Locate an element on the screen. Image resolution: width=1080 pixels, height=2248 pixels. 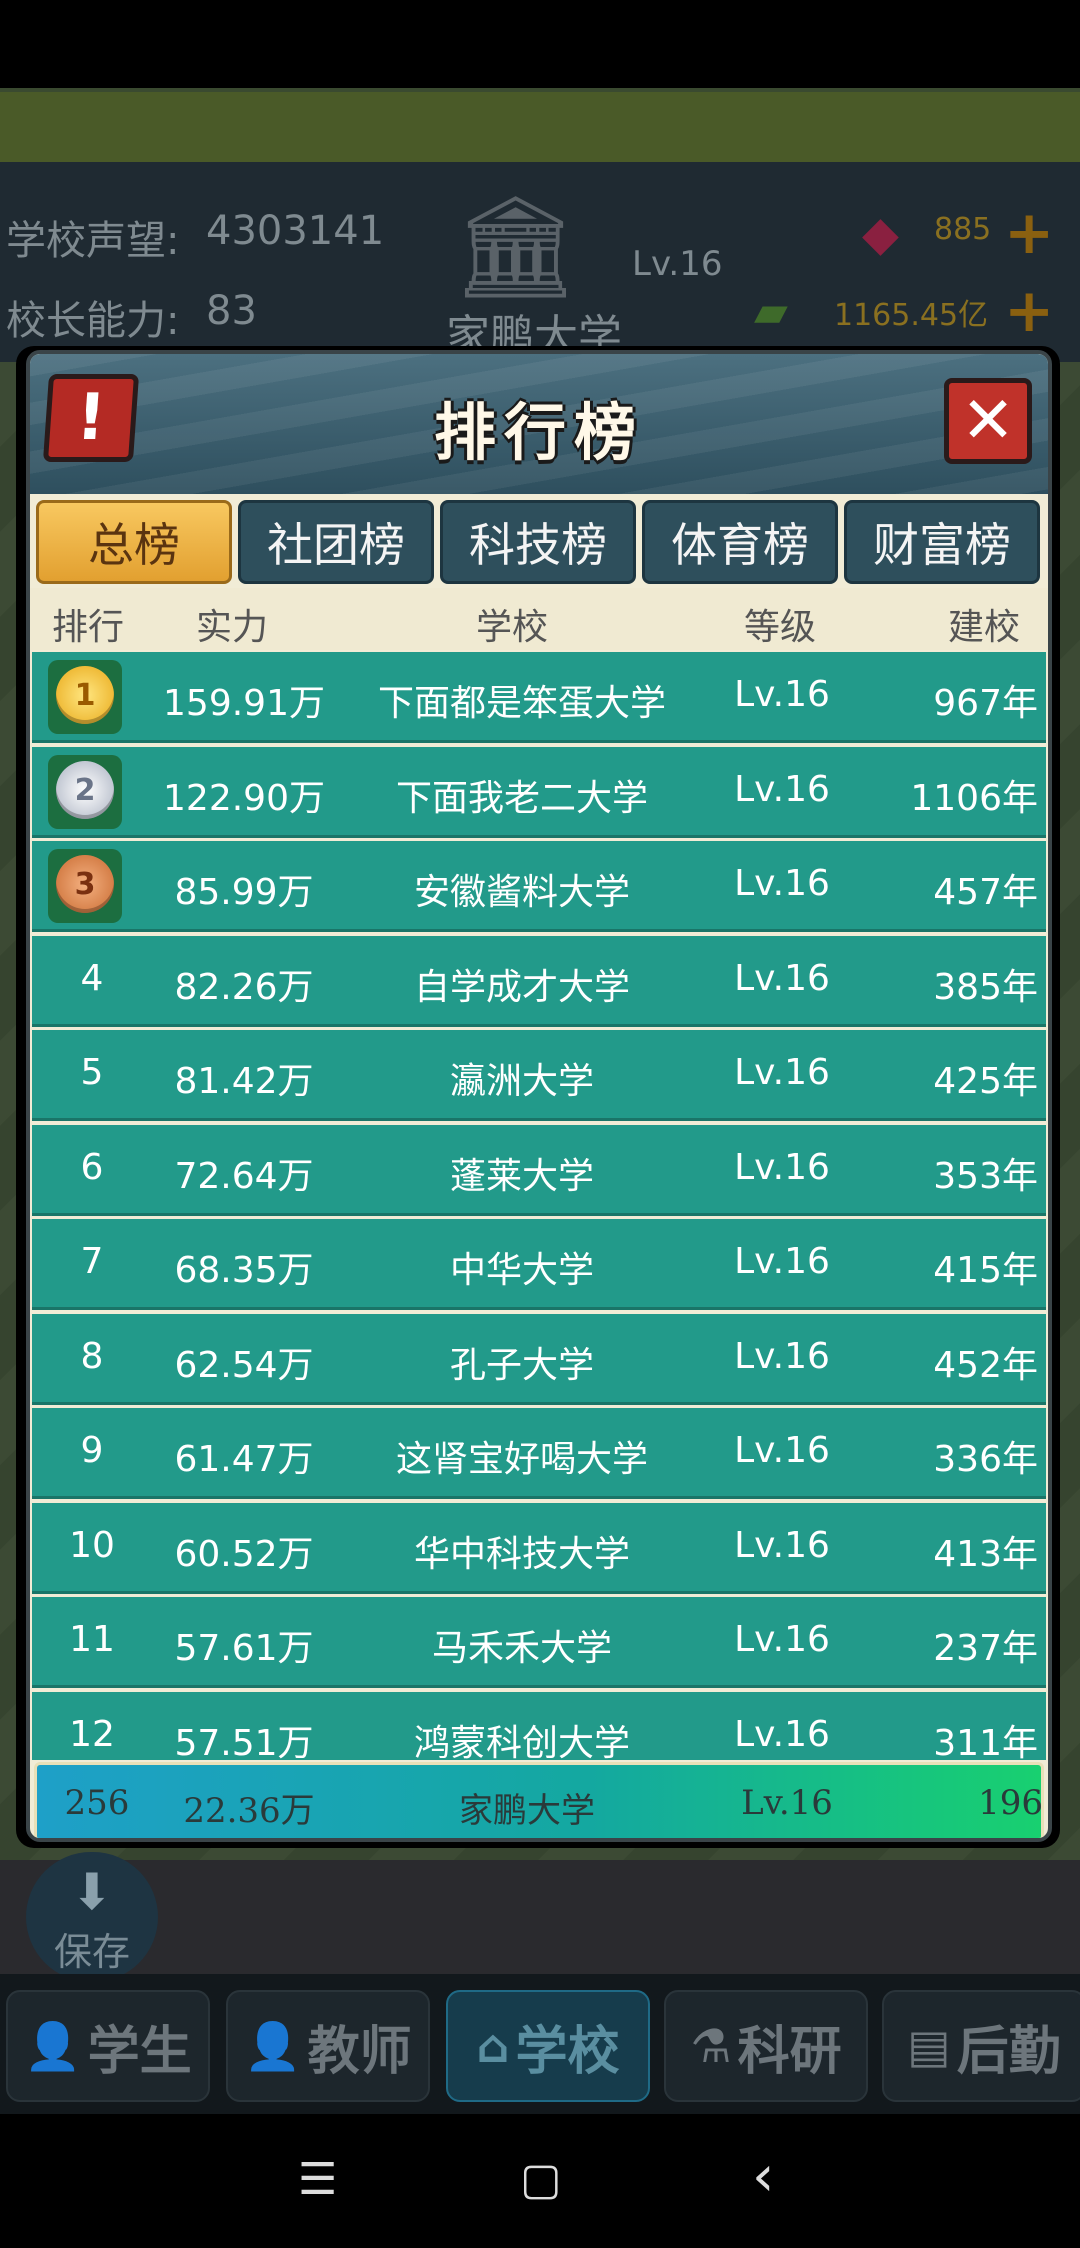
rank-number: 9 is located at coordinates (92, 1450).